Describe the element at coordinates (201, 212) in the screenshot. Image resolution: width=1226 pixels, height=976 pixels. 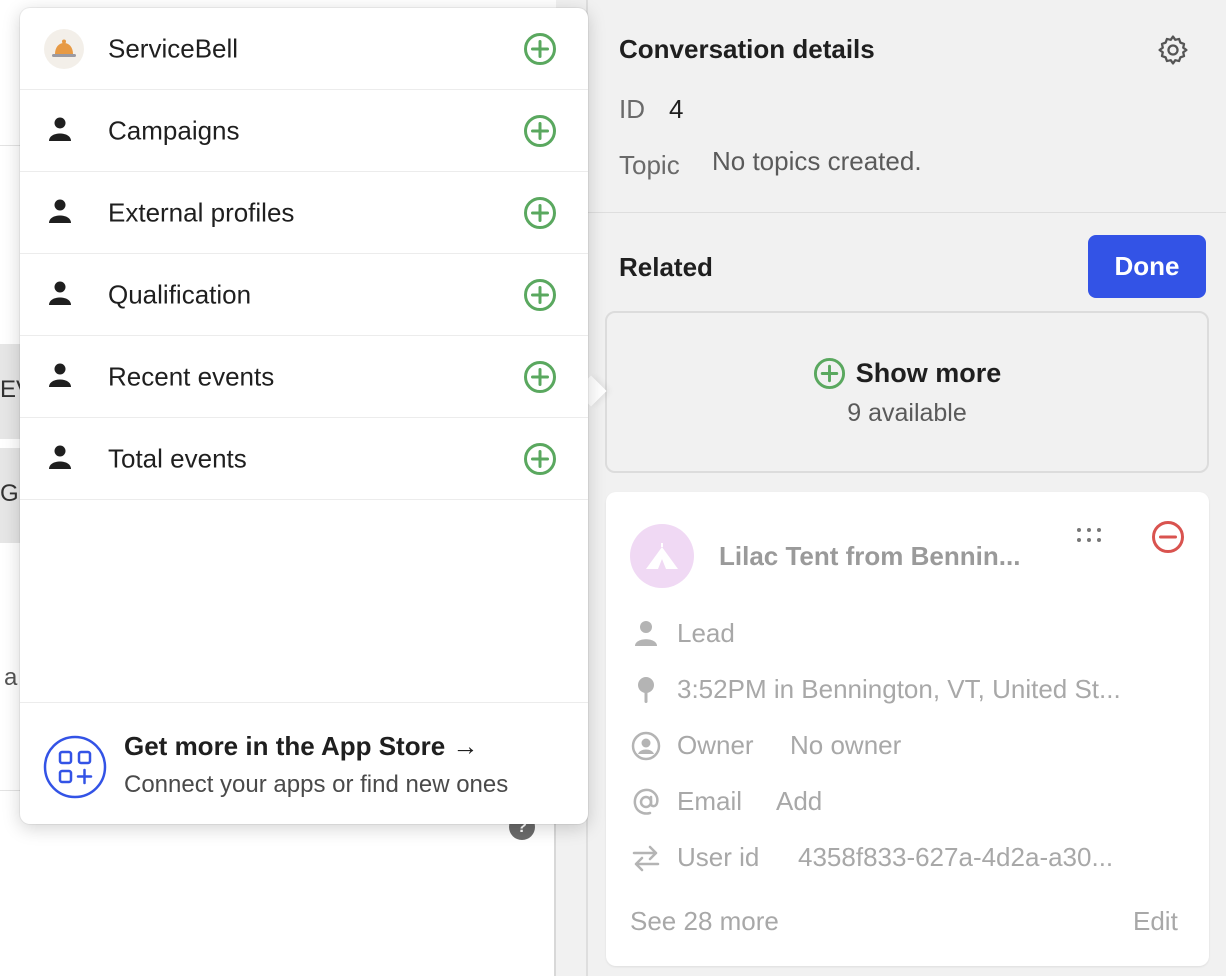
I see `app-label: External profiles` at that location.